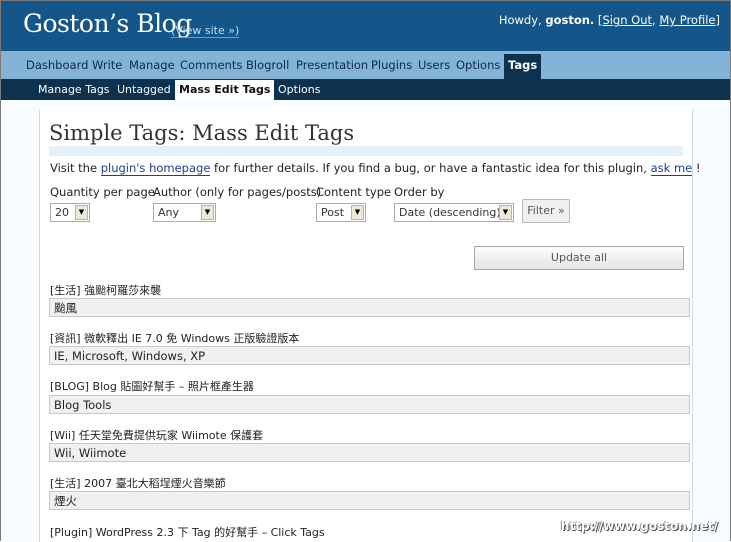 This screenshot has height=542, width=731. What do you see at coordinates (205, 31) in the screenshot?
I see `view-site-link: (View site »)` at bounding box center [205, 31].